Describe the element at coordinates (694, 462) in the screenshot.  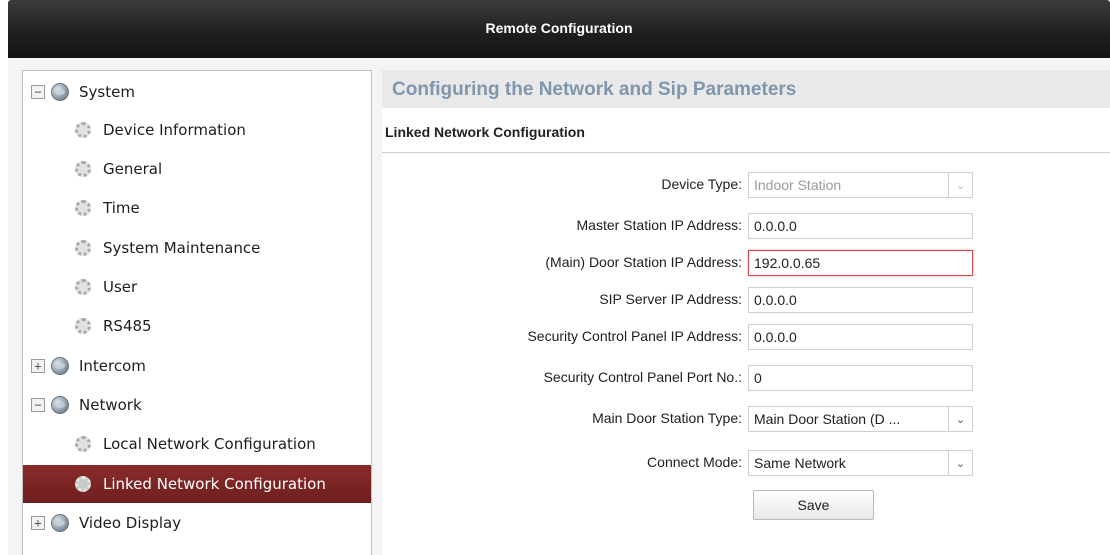
I see `connect-mode-label: Connect Mode:` at that location.